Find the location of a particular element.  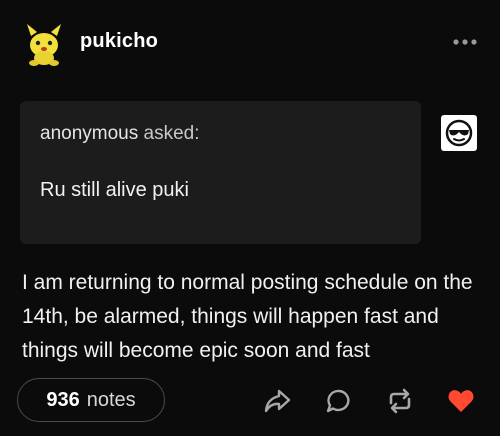

asker-name: anonymous is located at coordinates (89, 133).